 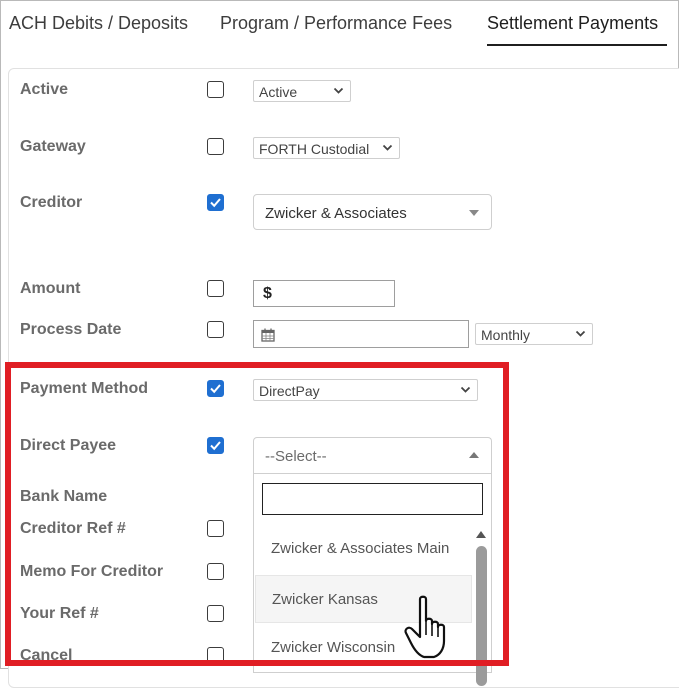 I want to click on tab-program-performance-fees: Program / Performance Fees, so click(x=336, y=23).